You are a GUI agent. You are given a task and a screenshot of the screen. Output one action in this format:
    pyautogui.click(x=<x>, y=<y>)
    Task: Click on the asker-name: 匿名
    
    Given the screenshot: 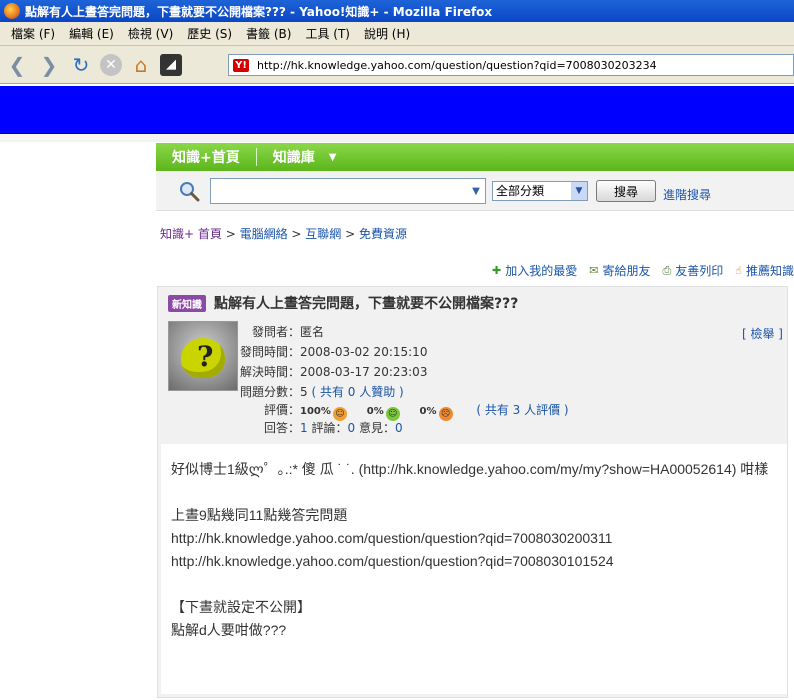 What is the action you would take?
    pyautogui.click(x=312, y=332)
    